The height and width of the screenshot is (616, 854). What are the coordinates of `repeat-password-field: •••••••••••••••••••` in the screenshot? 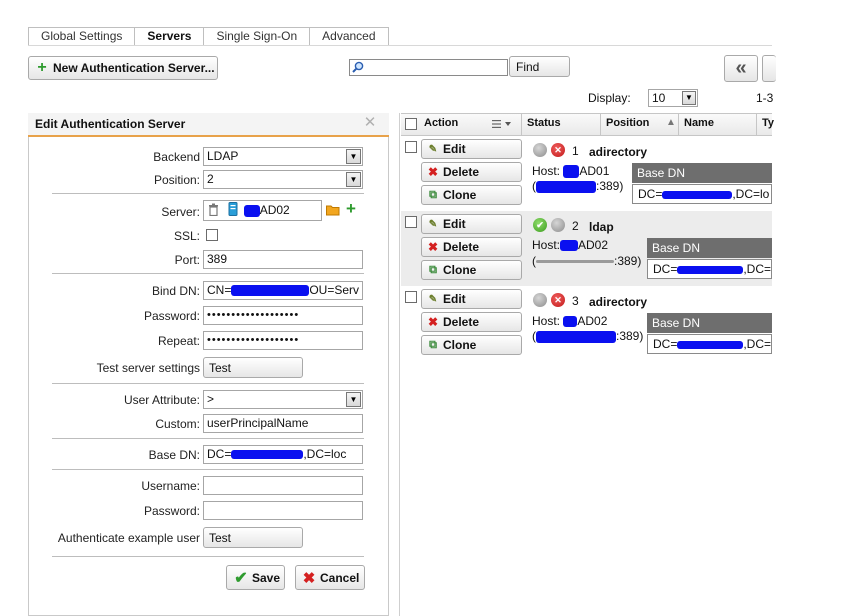 It's located at (283, 340).